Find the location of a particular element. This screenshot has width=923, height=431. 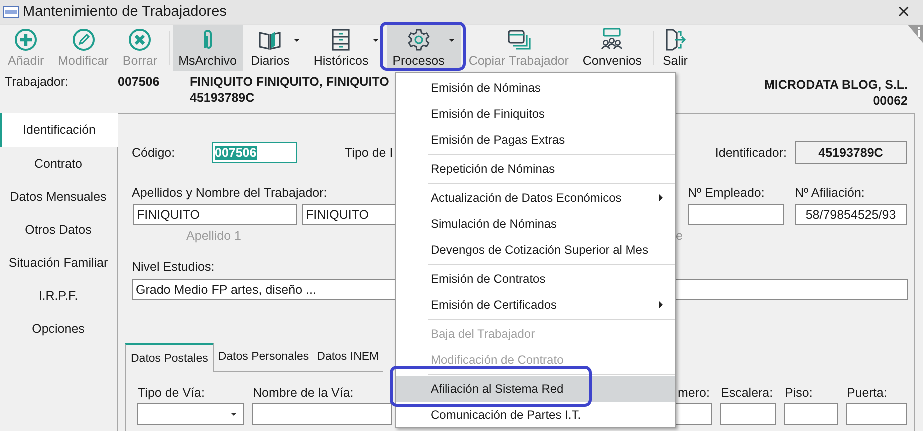

affiliation-label: Nº Afiliación: is located at coordinates (830, 193).